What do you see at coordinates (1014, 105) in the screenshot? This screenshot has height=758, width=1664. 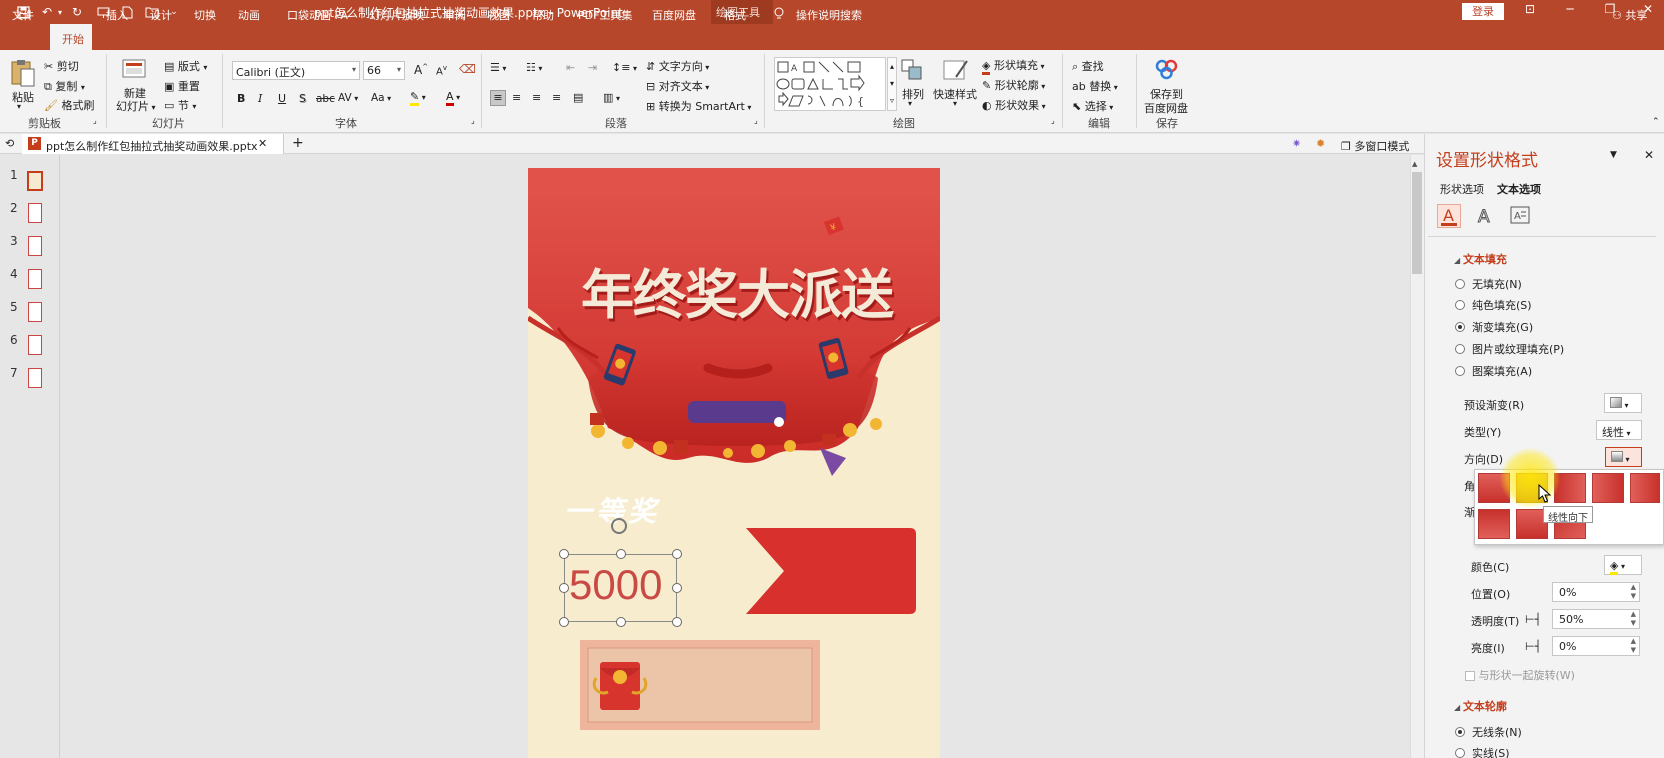 I see `shape-effects-button: ◐ 形状效果 ▾` at bounding box center [1014, 105].